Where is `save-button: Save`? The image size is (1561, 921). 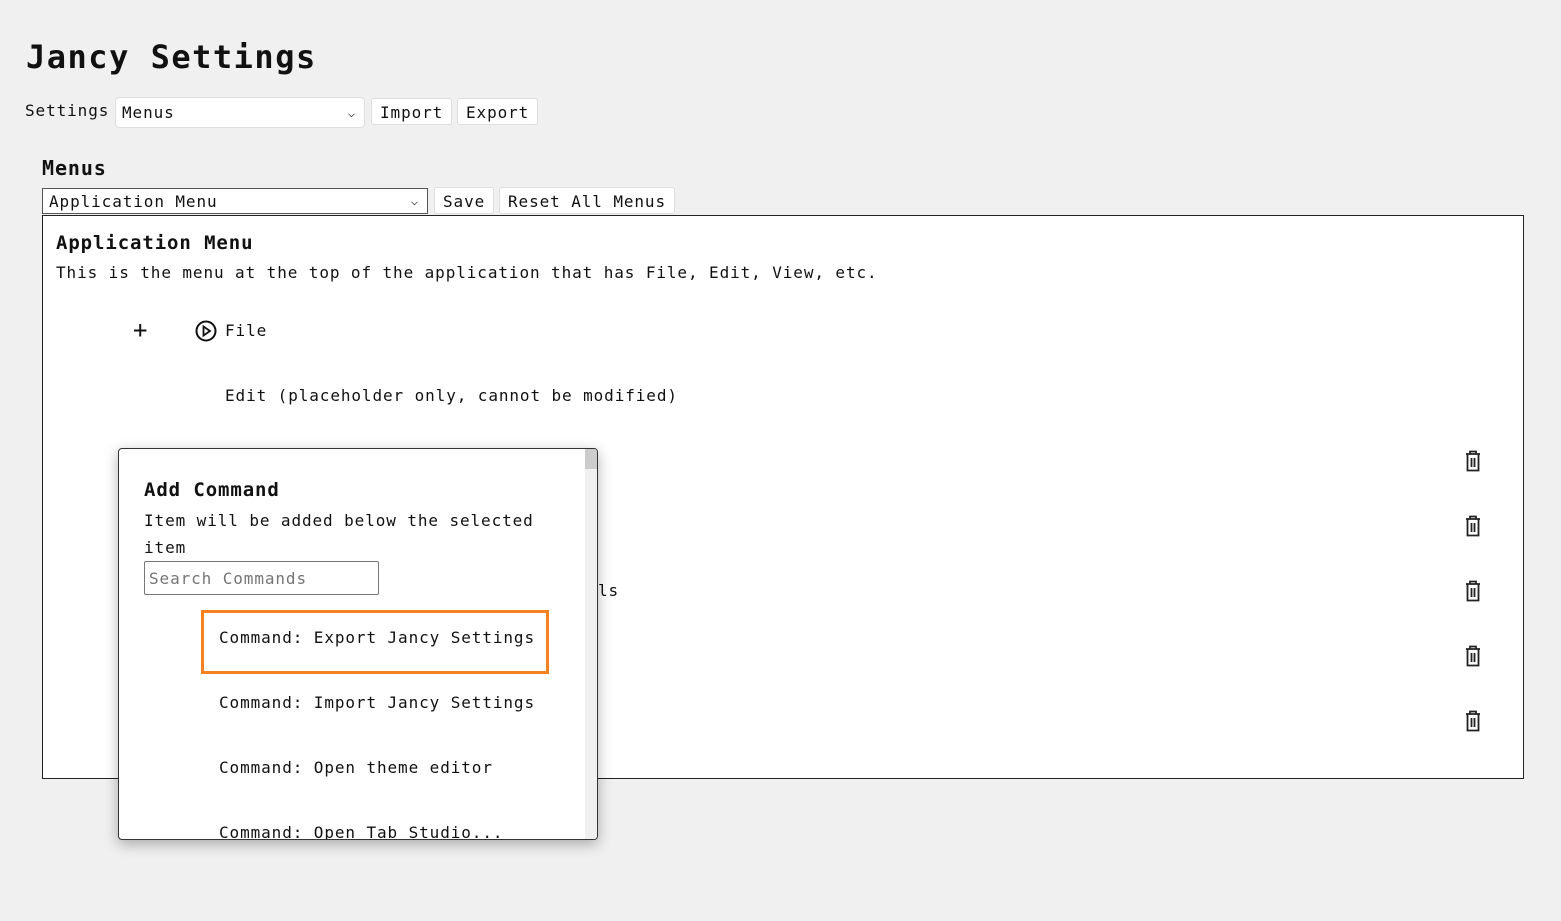
save-button: Save is located at coordinates (464, 200).